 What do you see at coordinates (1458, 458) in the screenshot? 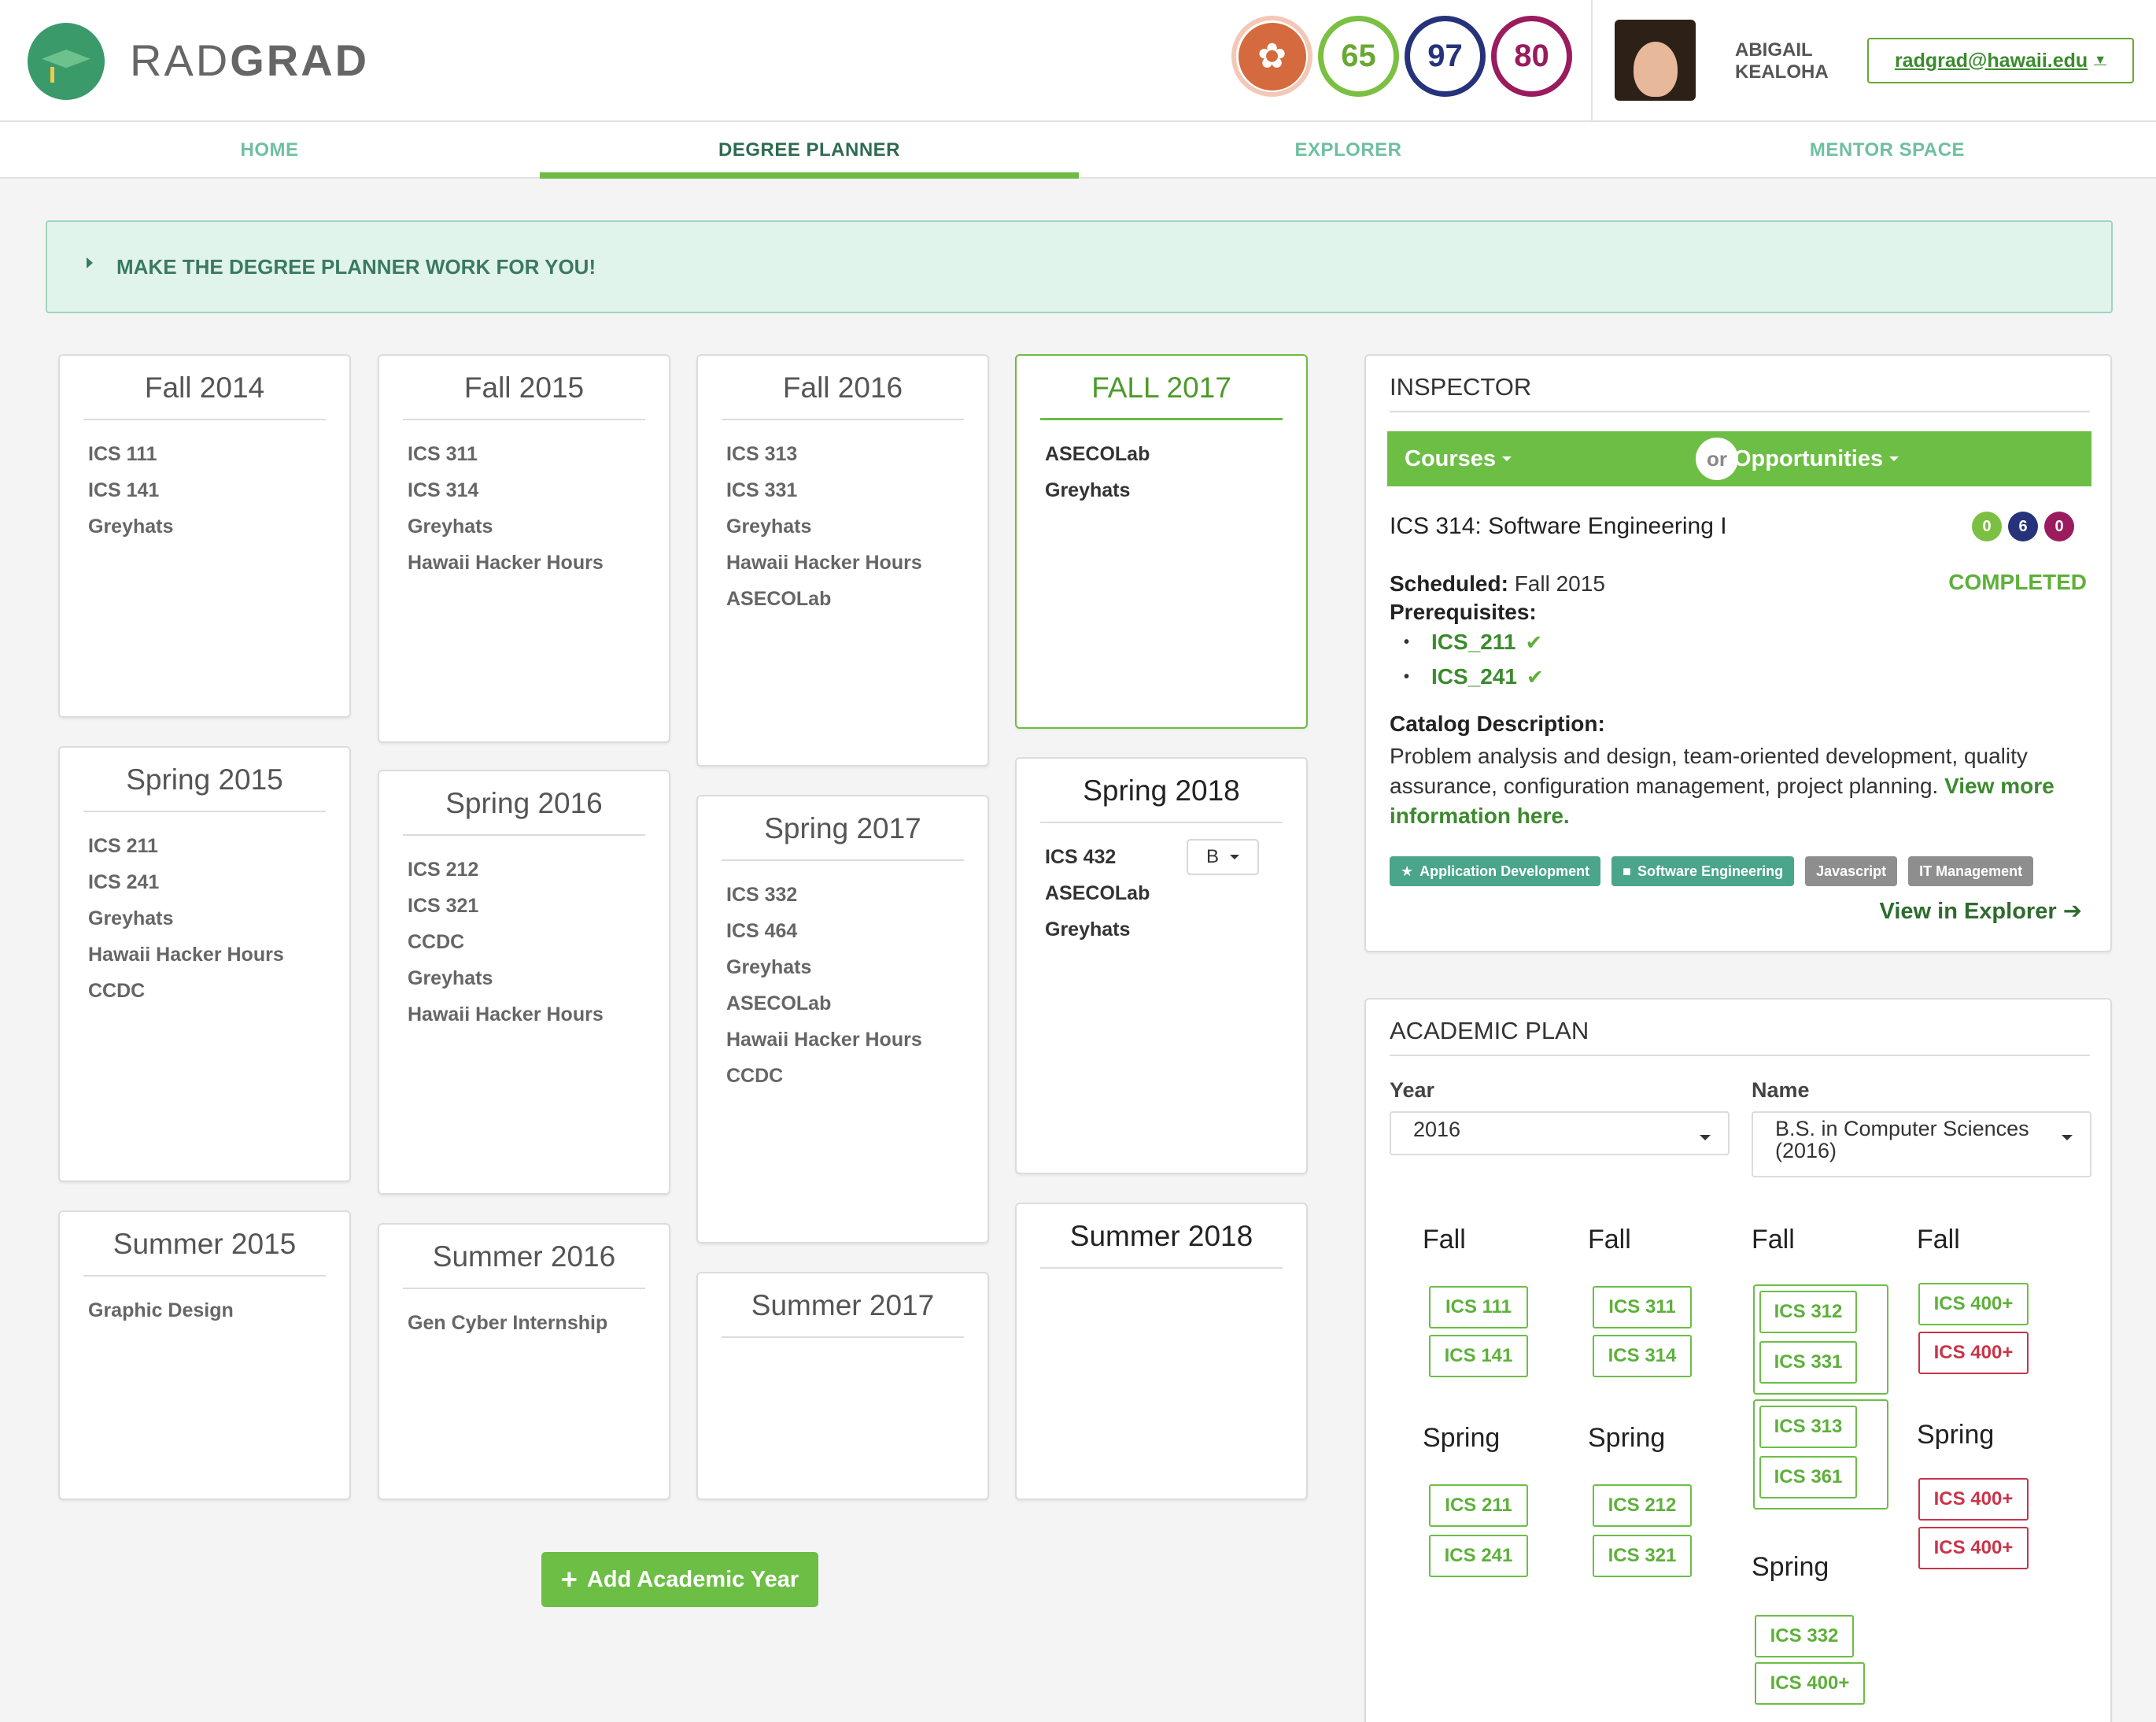
I see `courses-dropdown: Courses` at bounding box center [1458, 458].